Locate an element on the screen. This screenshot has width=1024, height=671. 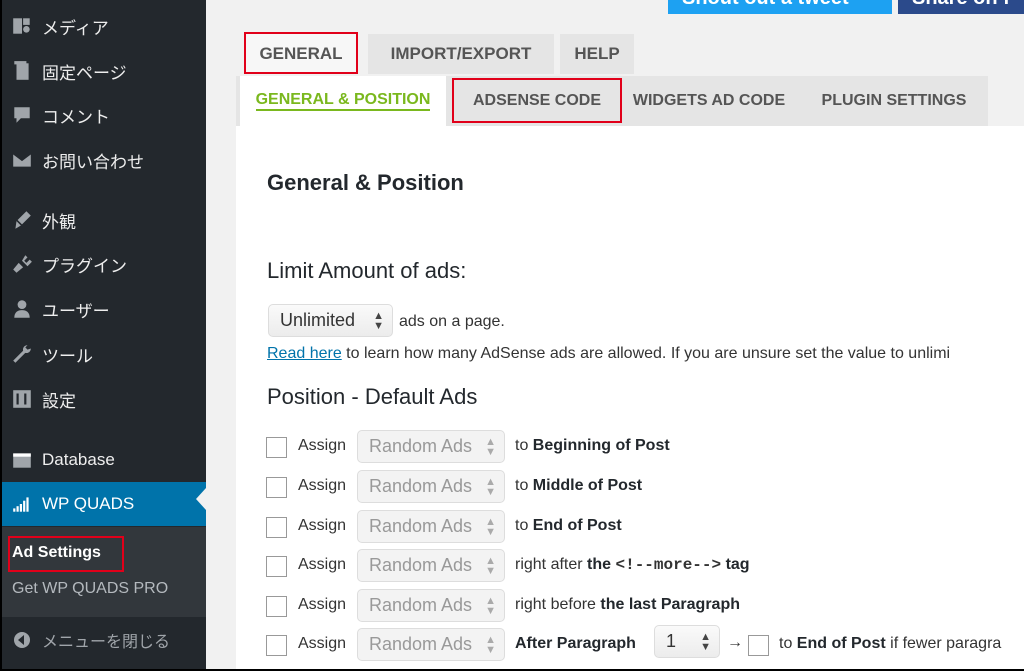
page-icon is located at coordinates (22, 71).